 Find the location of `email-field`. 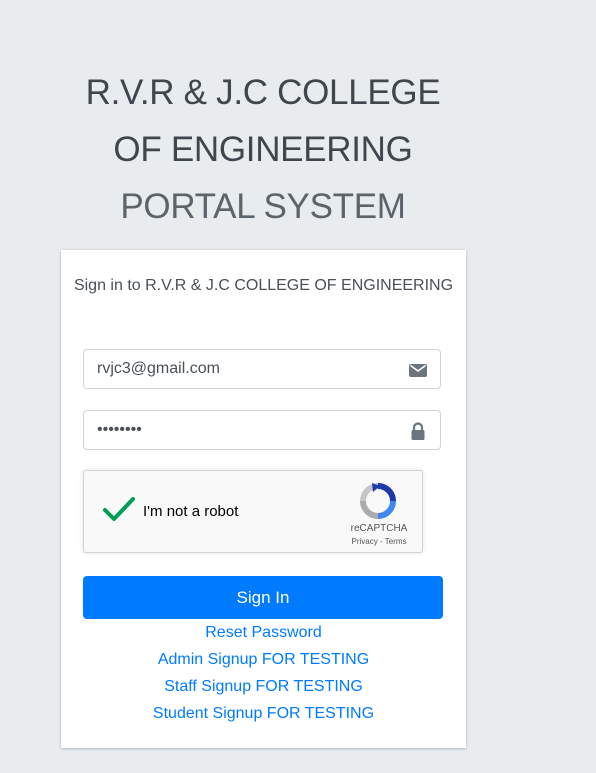

email-field is located at coordinates (239, 369).